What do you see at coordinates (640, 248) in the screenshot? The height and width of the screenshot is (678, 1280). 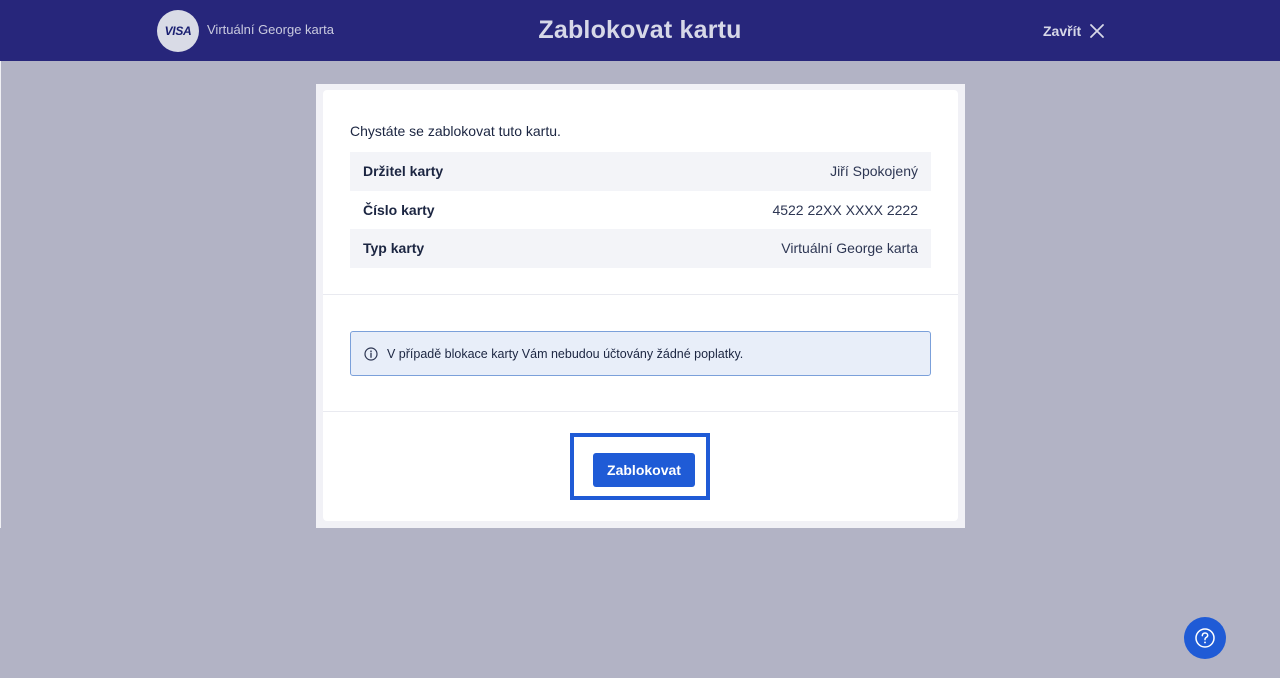 I see `info-row-card-type: Typ karty Virtuální George karta` at bounding box center [640, 248].